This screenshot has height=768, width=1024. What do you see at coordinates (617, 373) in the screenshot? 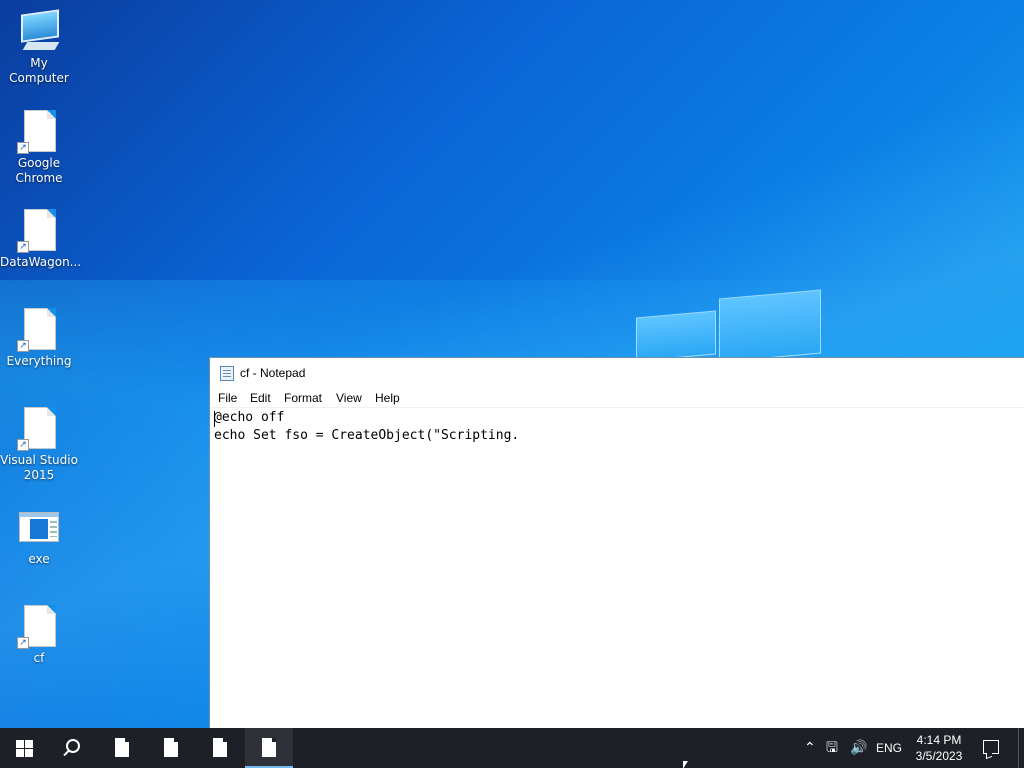
I see `notepad-titlebar: cf - Notepad` at bounding box center [617, 373].